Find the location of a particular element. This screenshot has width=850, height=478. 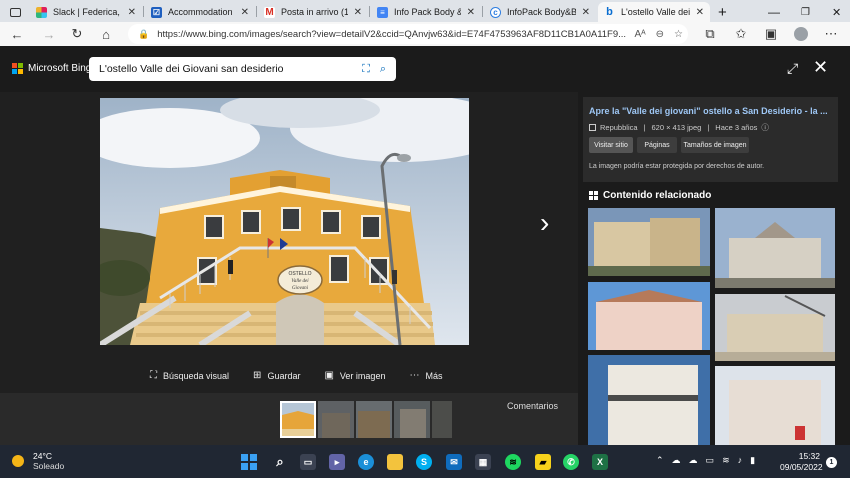

weather-condition: Soleado is located at coordinates (49, 466).